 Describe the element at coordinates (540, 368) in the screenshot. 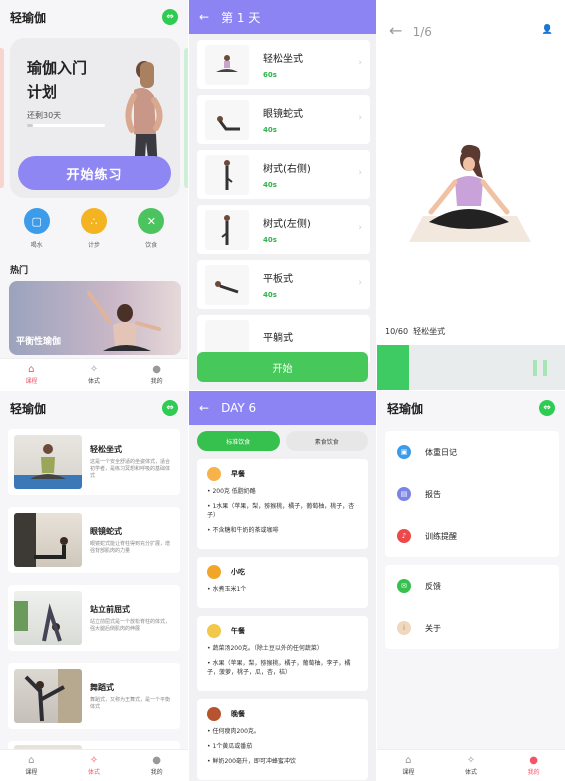

I see `pause-icon` at that location.